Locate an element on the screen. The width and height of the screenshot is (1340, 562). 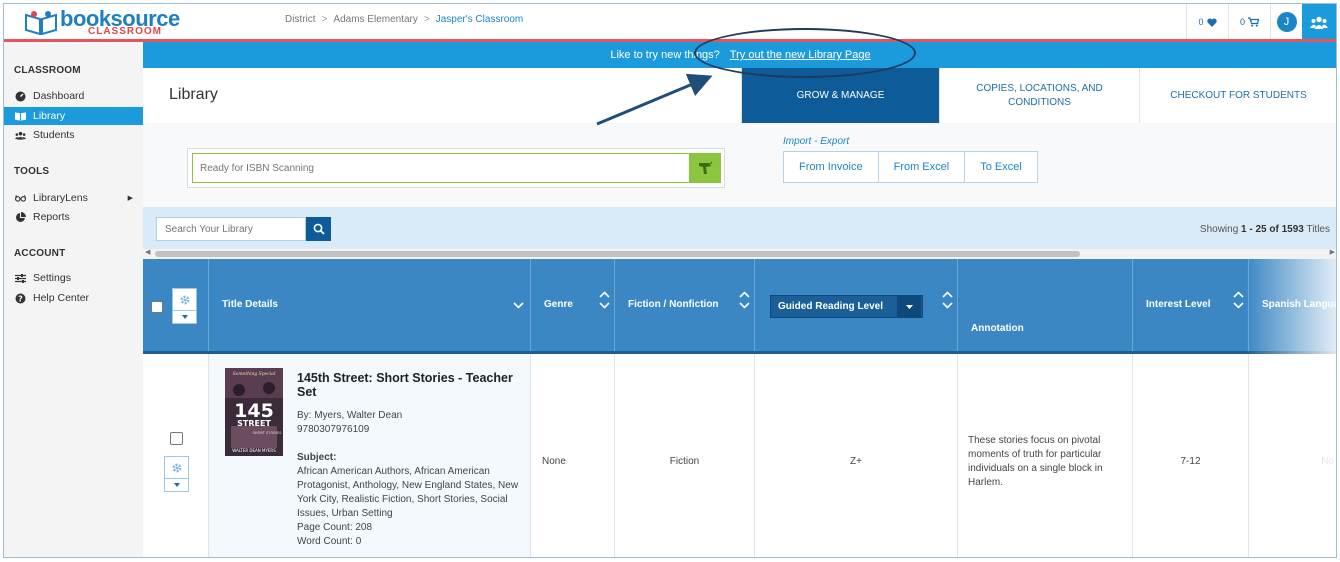
cart-count: 0 is located at coordinates (1242, 22).